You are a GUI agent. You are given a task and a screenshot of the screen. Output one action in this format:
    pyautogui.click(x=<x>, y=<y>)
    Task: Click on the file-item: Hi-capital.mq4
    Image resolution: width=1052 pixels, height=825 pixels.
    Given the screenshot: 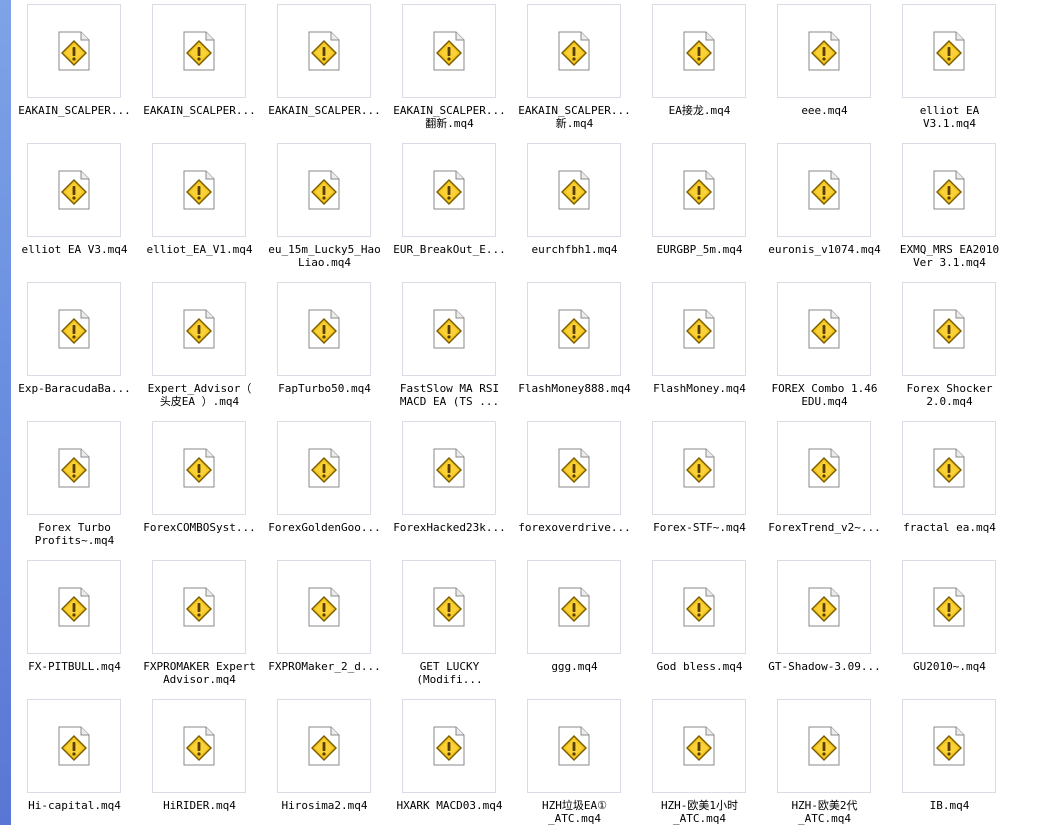 What is the action you would take?
    pyautogui.click(x=74, y=762)
    